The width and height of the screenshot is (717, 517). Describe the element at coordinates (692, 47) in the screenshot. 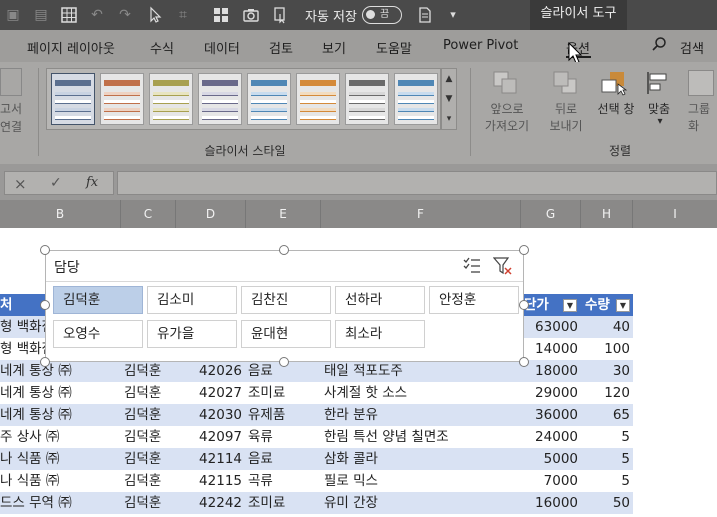

I see `search-label: 검색` at that location.